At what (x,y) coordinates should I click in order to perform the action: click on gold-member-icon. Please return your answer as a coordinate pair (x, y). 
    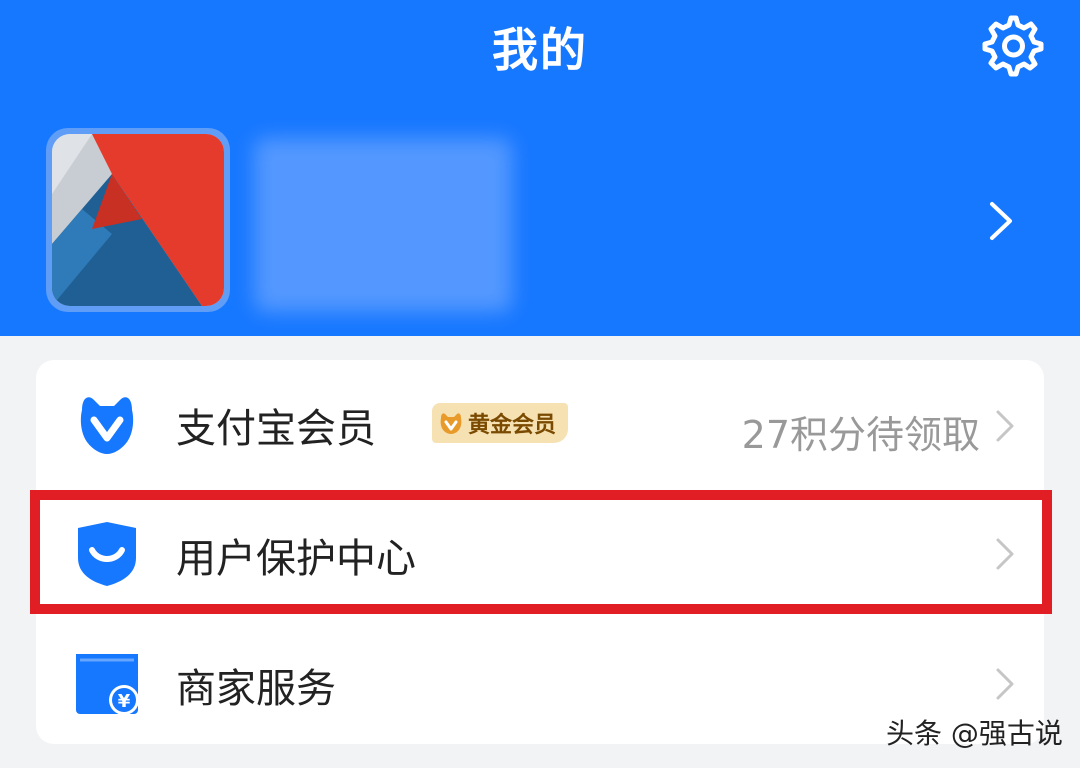
    Looking at the image, I should click on (451, 423).